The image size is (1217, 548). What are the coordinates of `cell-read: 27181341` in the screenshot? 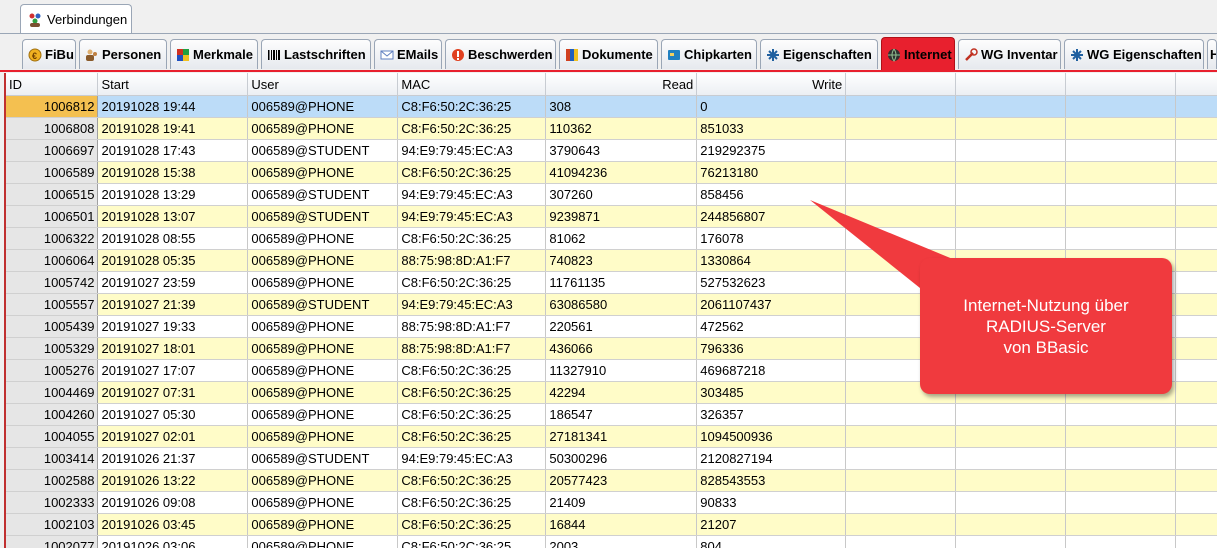 It's located at (621, 436).